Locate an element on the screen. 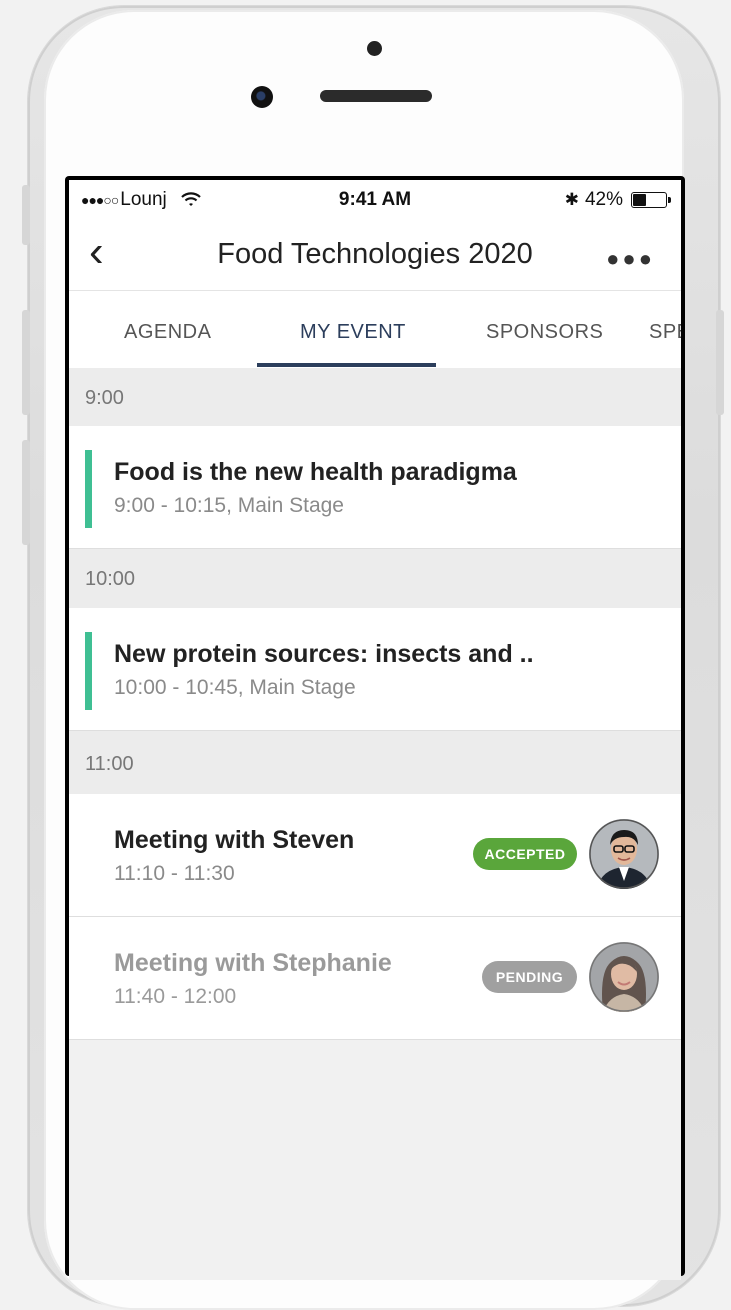  avatar-stephanie is located at coordinates (624, 977).